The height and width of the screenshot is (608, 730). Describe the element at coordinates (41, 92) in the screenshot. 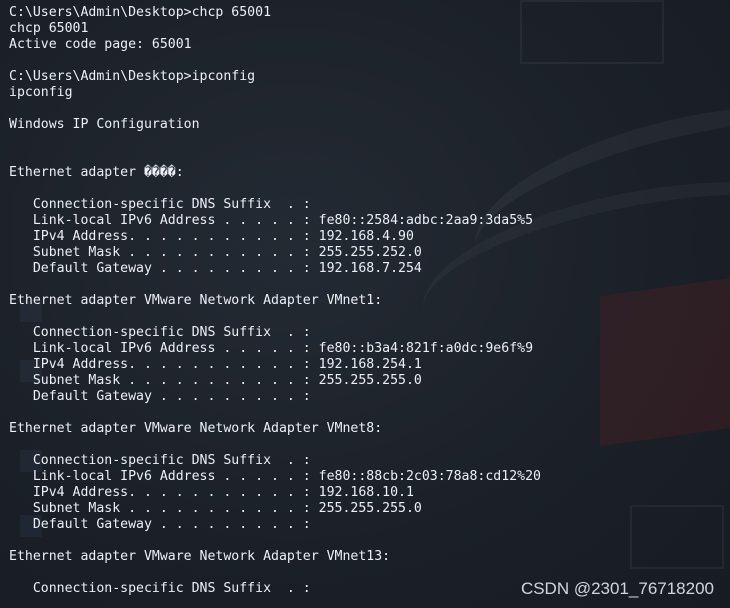

I see `terminal-line: ipconfig` at that location.